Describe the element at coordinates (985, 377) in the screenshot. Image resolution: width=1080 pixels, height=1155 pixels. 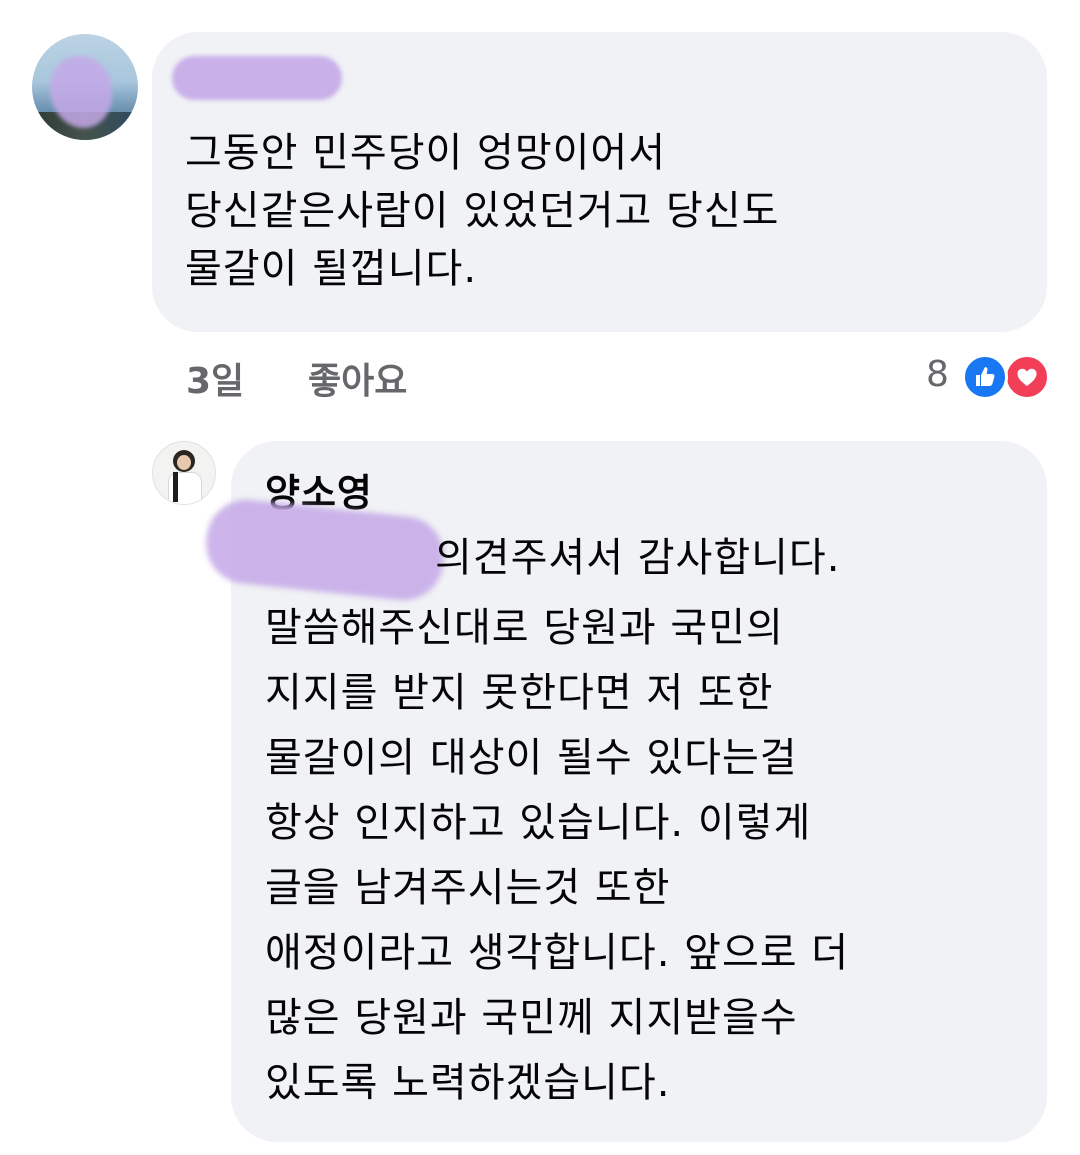
I see `like-reaction-icon` at that location.